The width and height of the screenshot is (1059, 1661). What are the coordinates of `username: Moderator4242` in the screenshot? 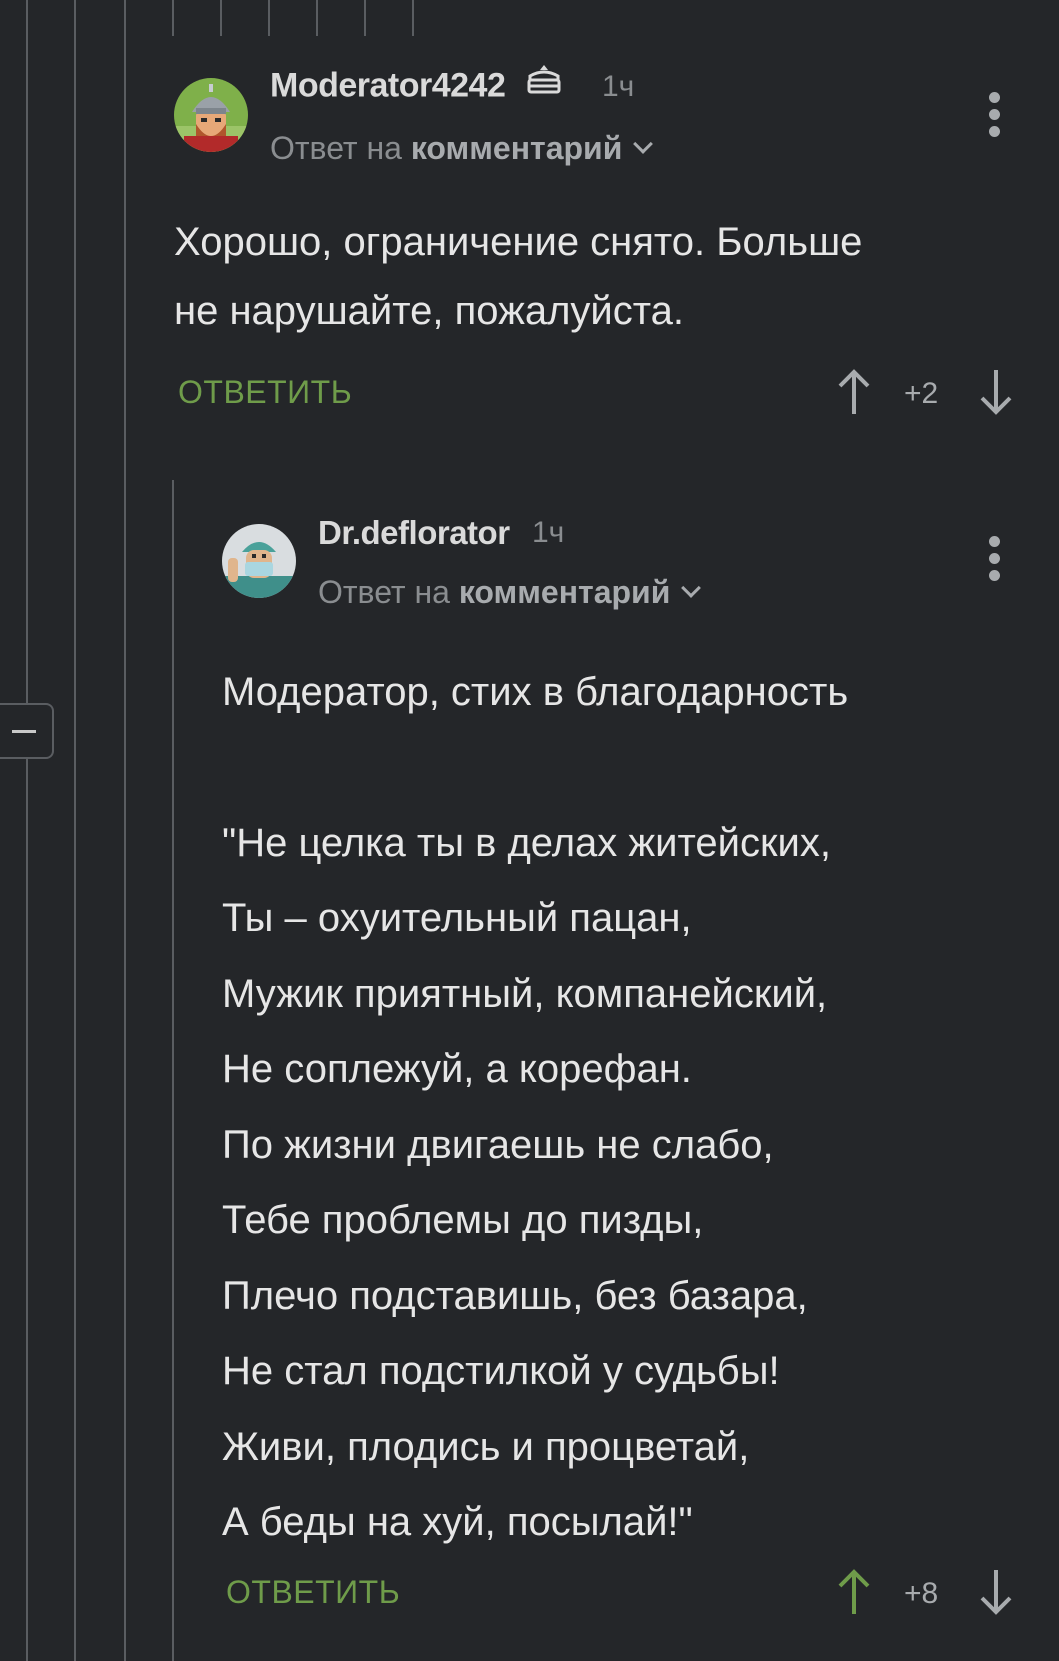 It's located at (417, 87).